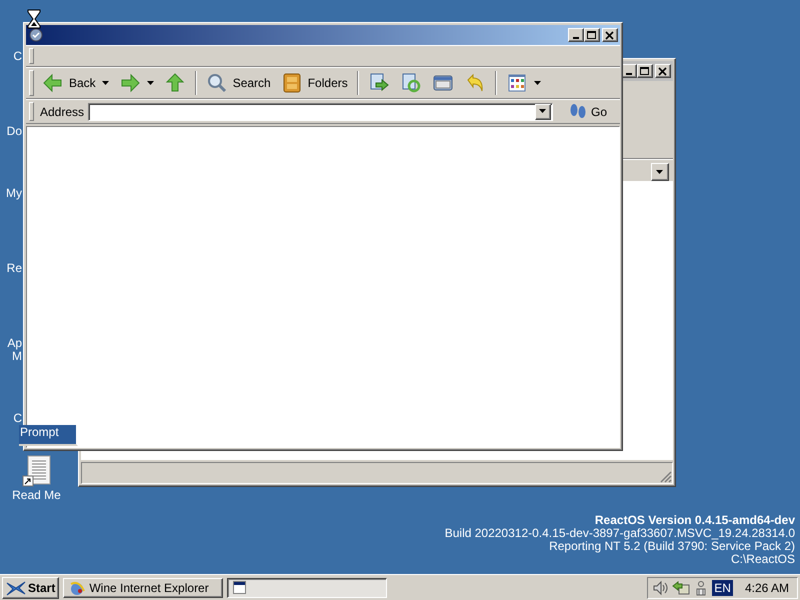 This screenshot has width=800, height=600. Describe the element at coordinates (62, 111) in the screenshot. I see `address-label: Address` at that location.